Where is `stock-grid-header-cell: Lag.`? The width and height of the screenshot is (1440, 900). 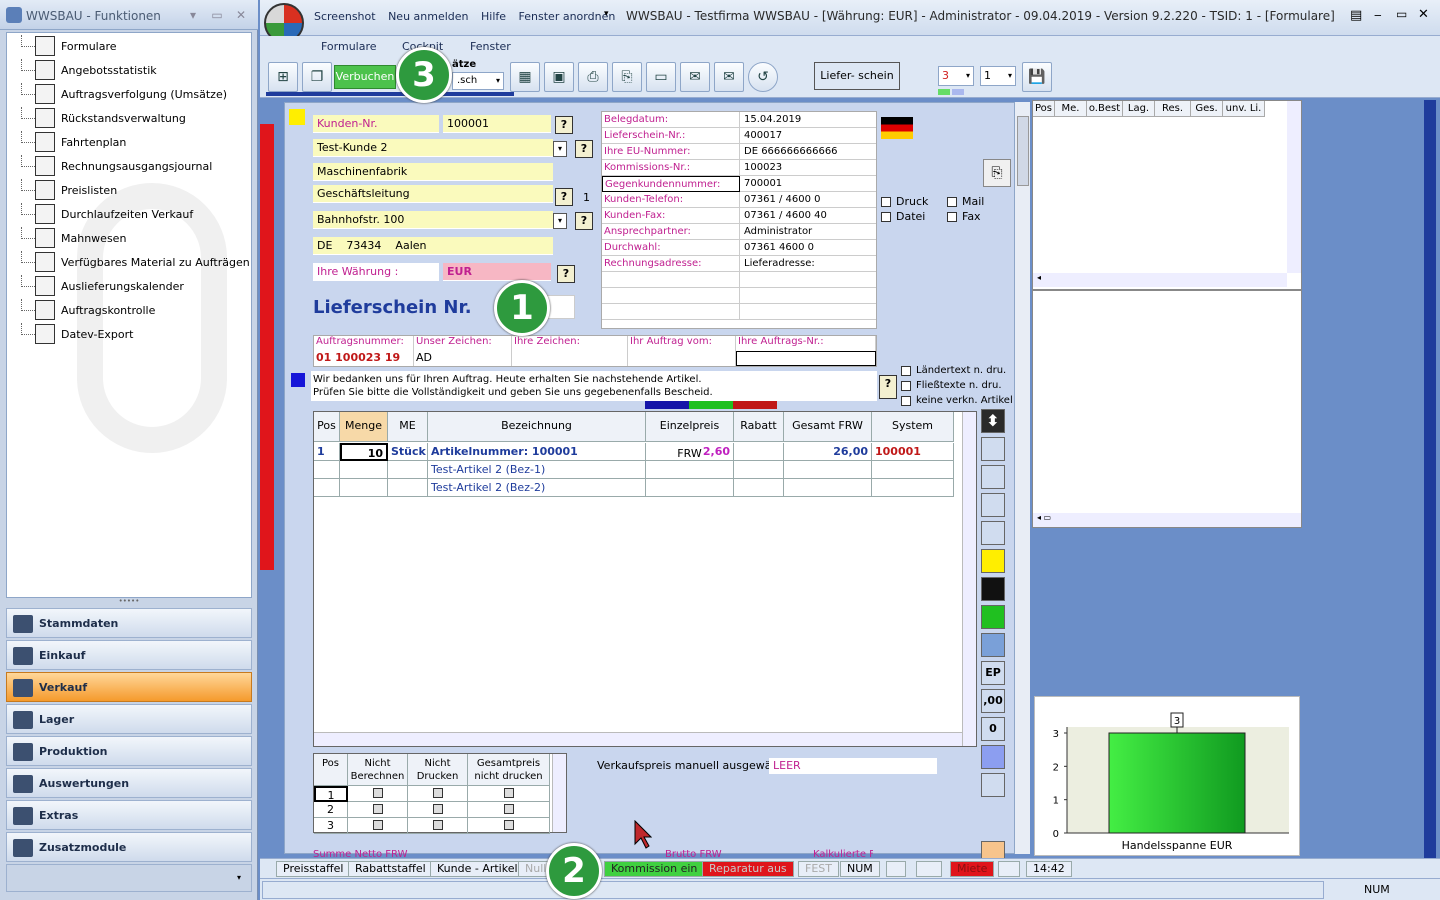
stock-grid-header-cell: Lag. is located at coordinates (1139, 109).